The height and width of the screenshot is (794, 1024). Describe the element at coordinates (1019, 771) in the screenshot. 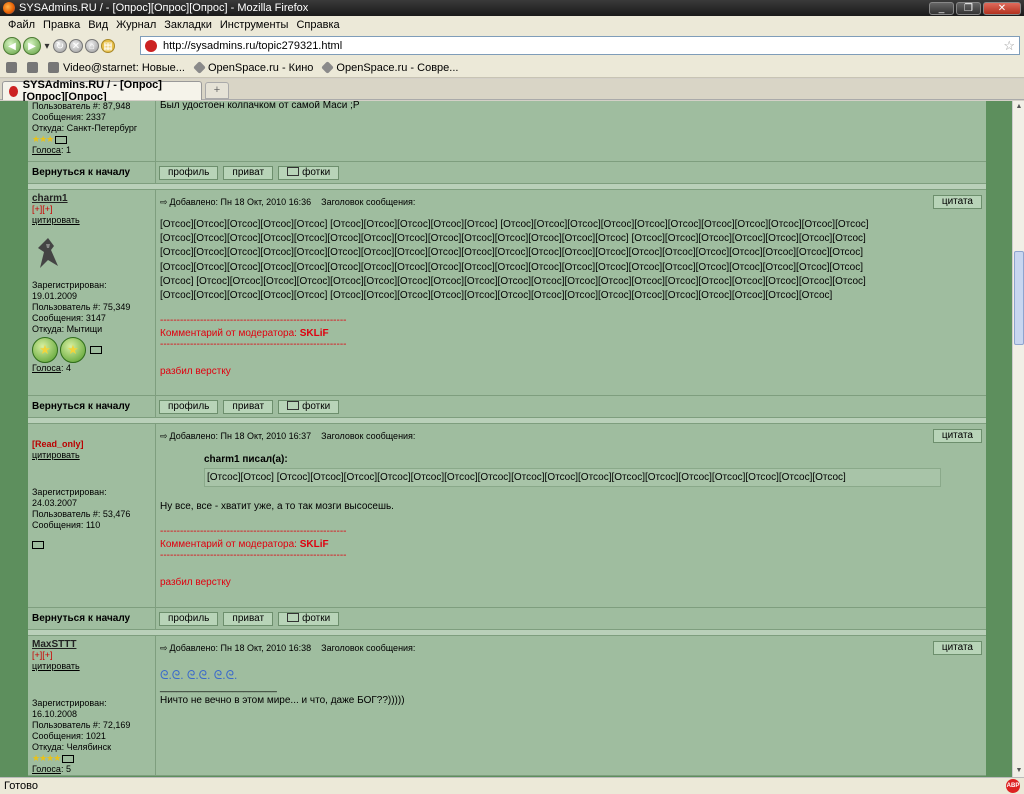

I see `scroll-down-arrow-icon: ▼` at that location.